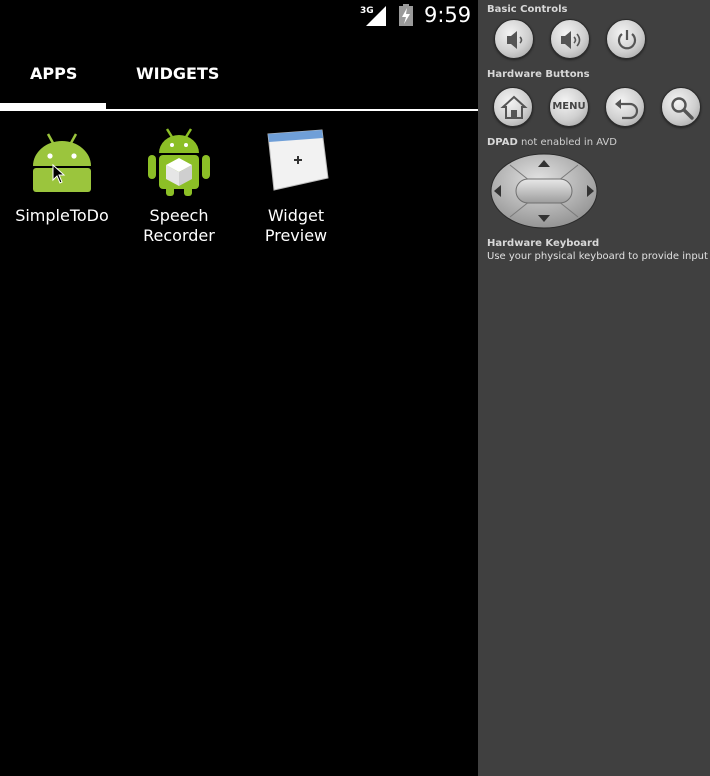  What do you see at coordinates (627, 109) in the screenshot?
I see `back-icon` at bounding box center [627, 109].